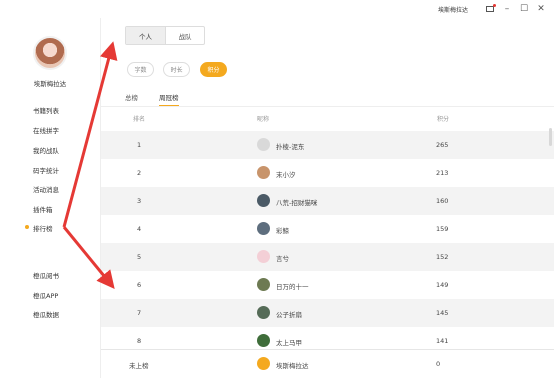  What do you see at coordinates (289, 315) in the screenshot?
I see `row-name: 公子折扇` at bounding box center [289, 315].